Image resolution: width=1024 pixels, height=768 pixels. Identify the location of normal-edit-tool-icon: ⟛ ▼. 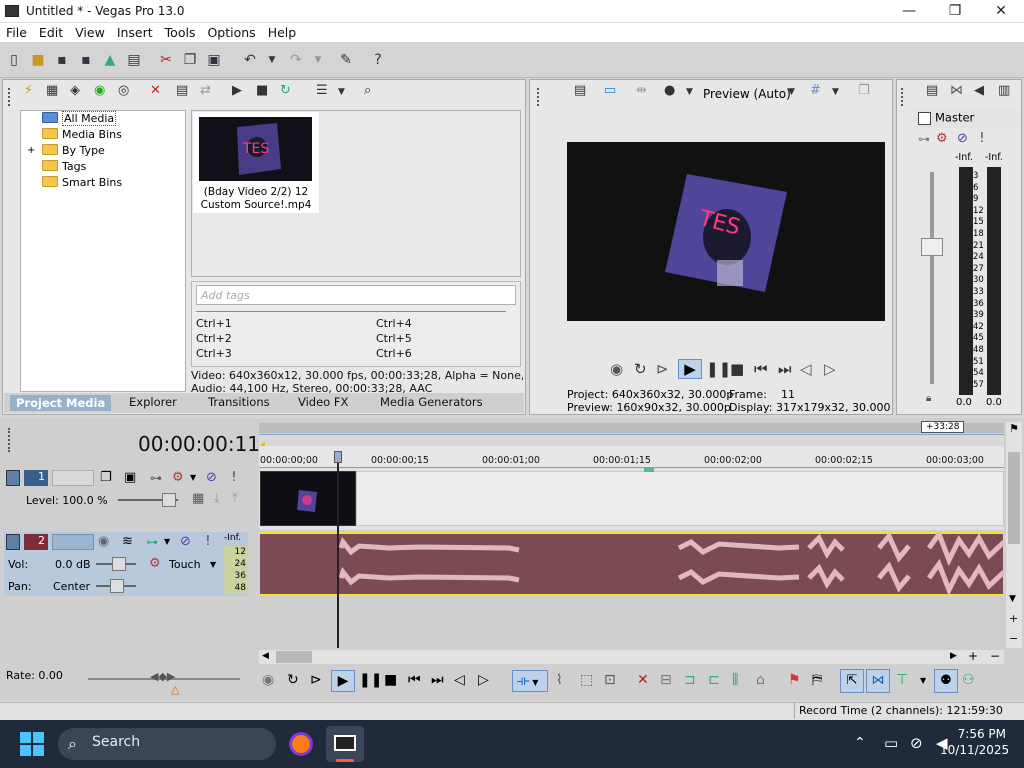
(530, 681).